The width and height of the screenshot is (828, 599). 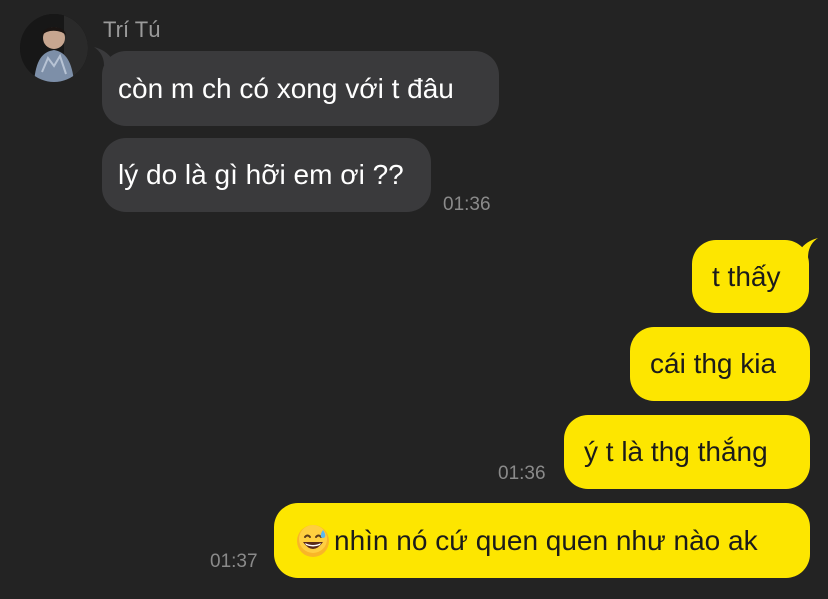 What do you see at coordinates (234, 561) in the screenshot?
I see `message-timestamp: 01:37` at bounding box center [234, 561].